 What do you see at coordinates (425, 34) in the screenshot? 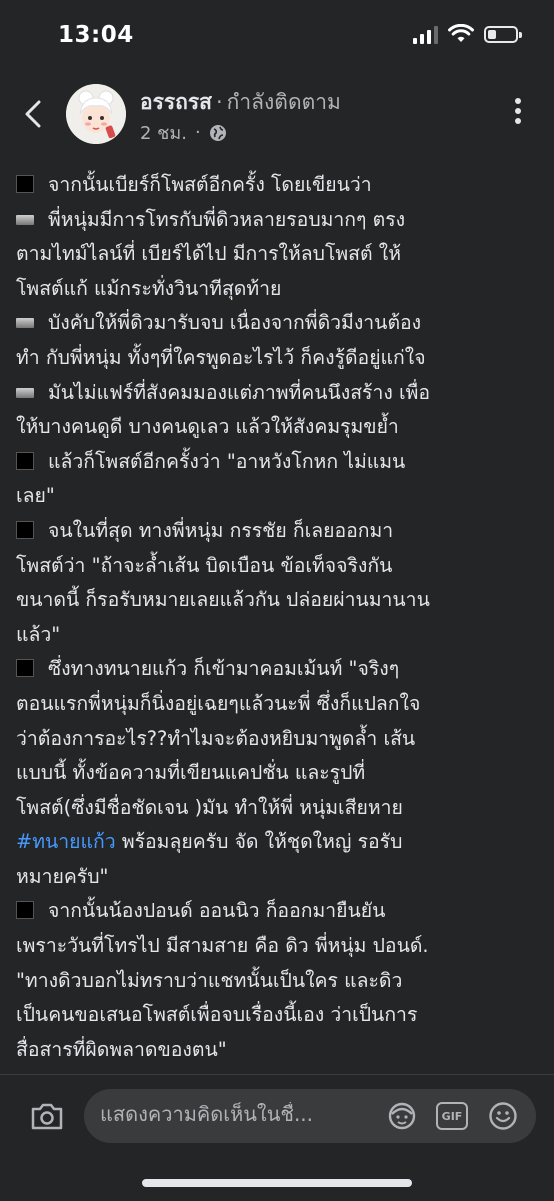
I see `cellular-signal-icon` at bounding box center [425, 34].